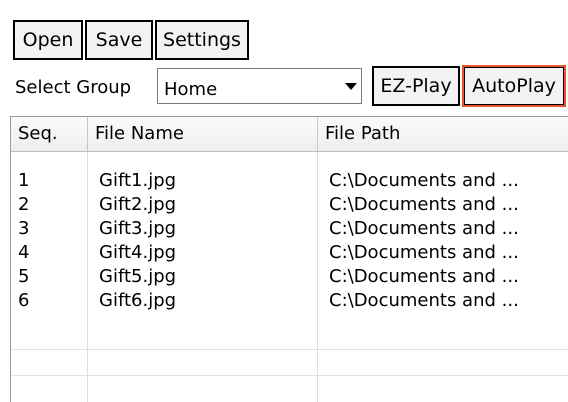 Image resolution: width=568 pixels, height=402 pixels. What do you see at coordinates (138, 204) in the screenshot?
I see `file-name-cell: Gift2.jpg` at bounding box center [138, 204].